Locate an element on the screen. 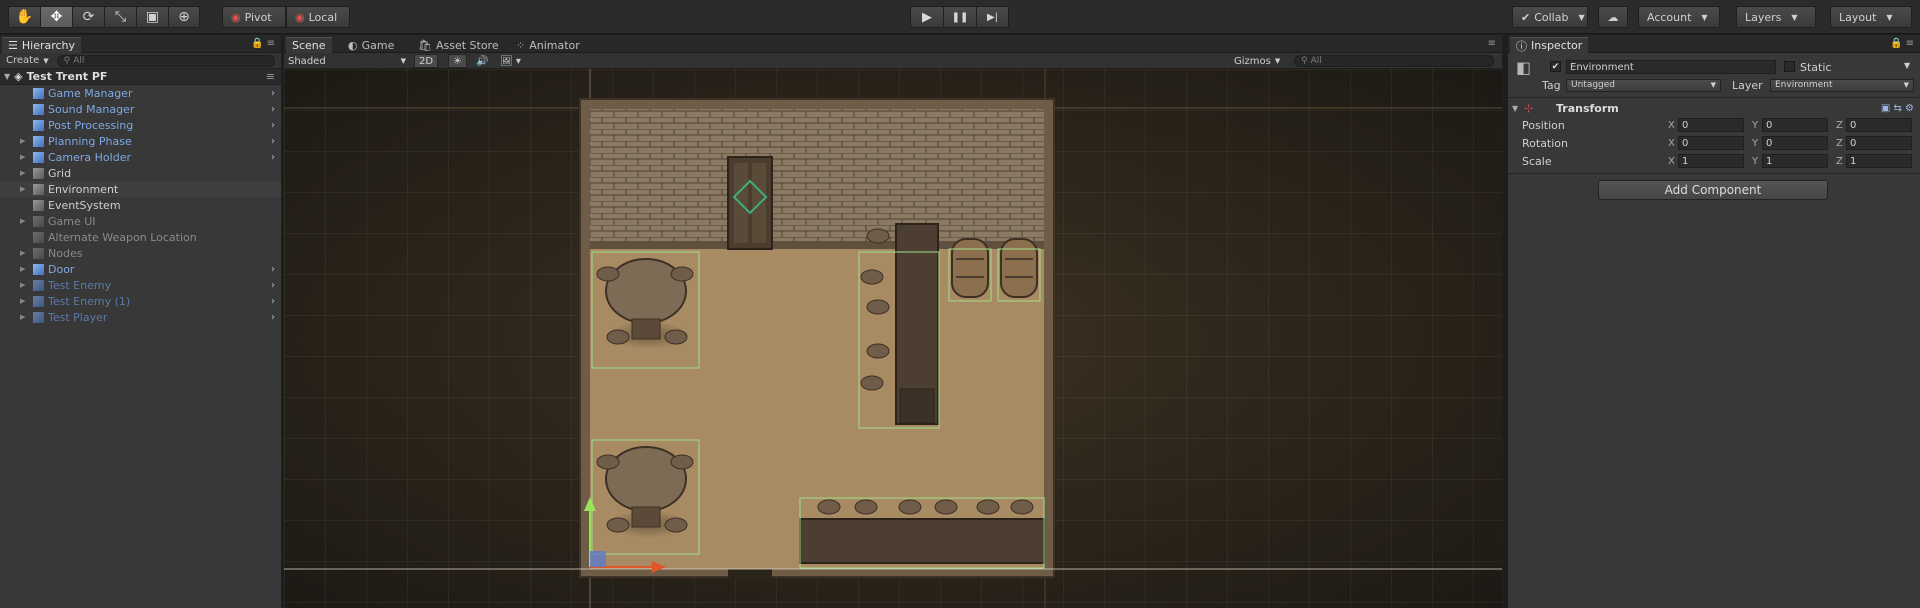 The width and height of the screenshot is (1920, 608). audio-icon: 🔊 is located at coordinates (482, 61).